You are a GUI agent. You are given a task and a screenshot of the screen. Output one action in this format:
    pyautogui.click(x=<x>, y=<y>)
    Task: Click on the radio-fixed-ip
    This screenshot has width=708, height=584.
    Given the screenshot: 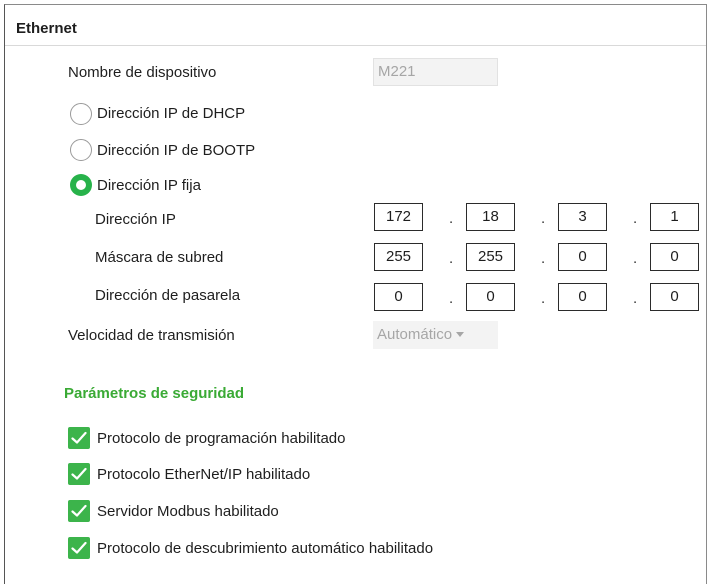 What is the action you would take?
    pyautogui.click(x=81, y=185)
    